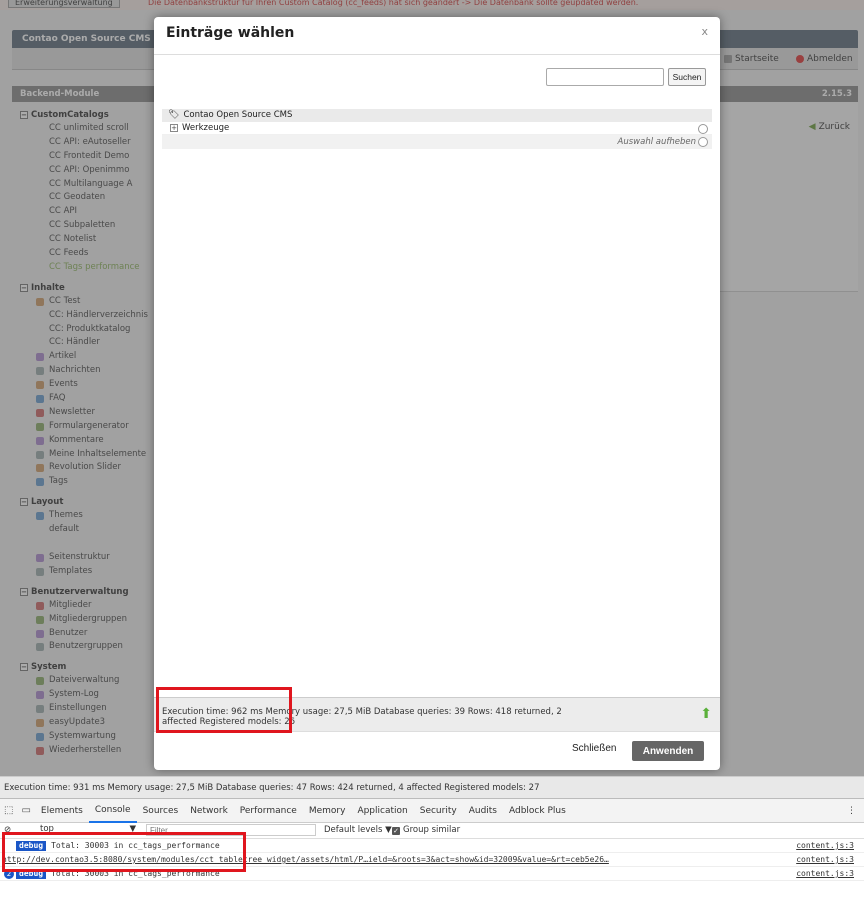 The image size is (864, 900). Describe the element at coordinates (112, 811) in the screenshot. I see `tab-console: Console` at that location.